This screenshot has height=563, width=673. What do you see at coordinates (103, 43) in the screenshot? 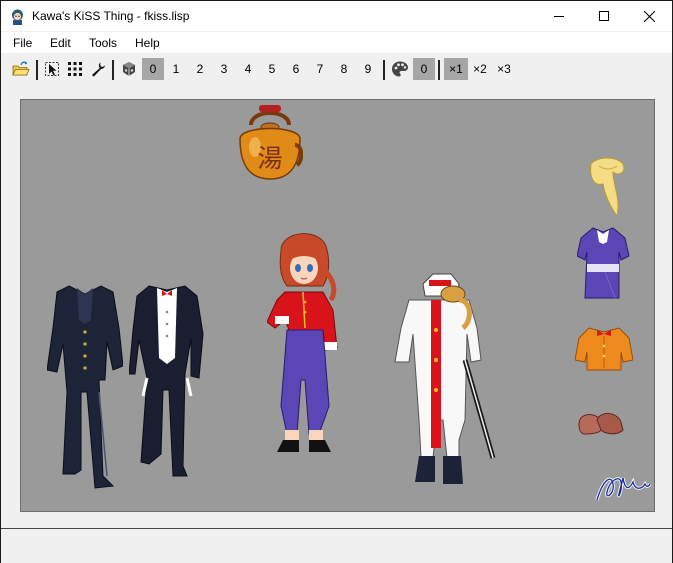
I see `menu-tools: Tools` at bounding box center [103, 43].